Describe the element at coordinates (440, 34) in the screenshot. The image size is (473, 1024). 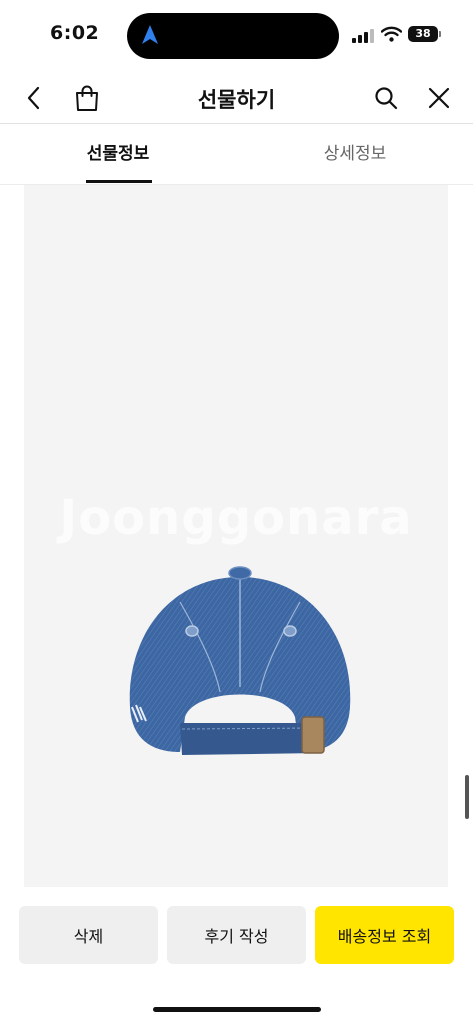
I see `battery-cap` at that location.